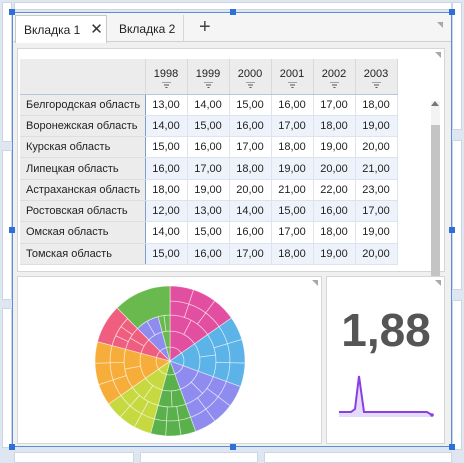 The image size is (464, 463). What do you see at coordinates (233, 12) in the screenshot?
I see `resize-handle-top` at bounding box center [233, 12].